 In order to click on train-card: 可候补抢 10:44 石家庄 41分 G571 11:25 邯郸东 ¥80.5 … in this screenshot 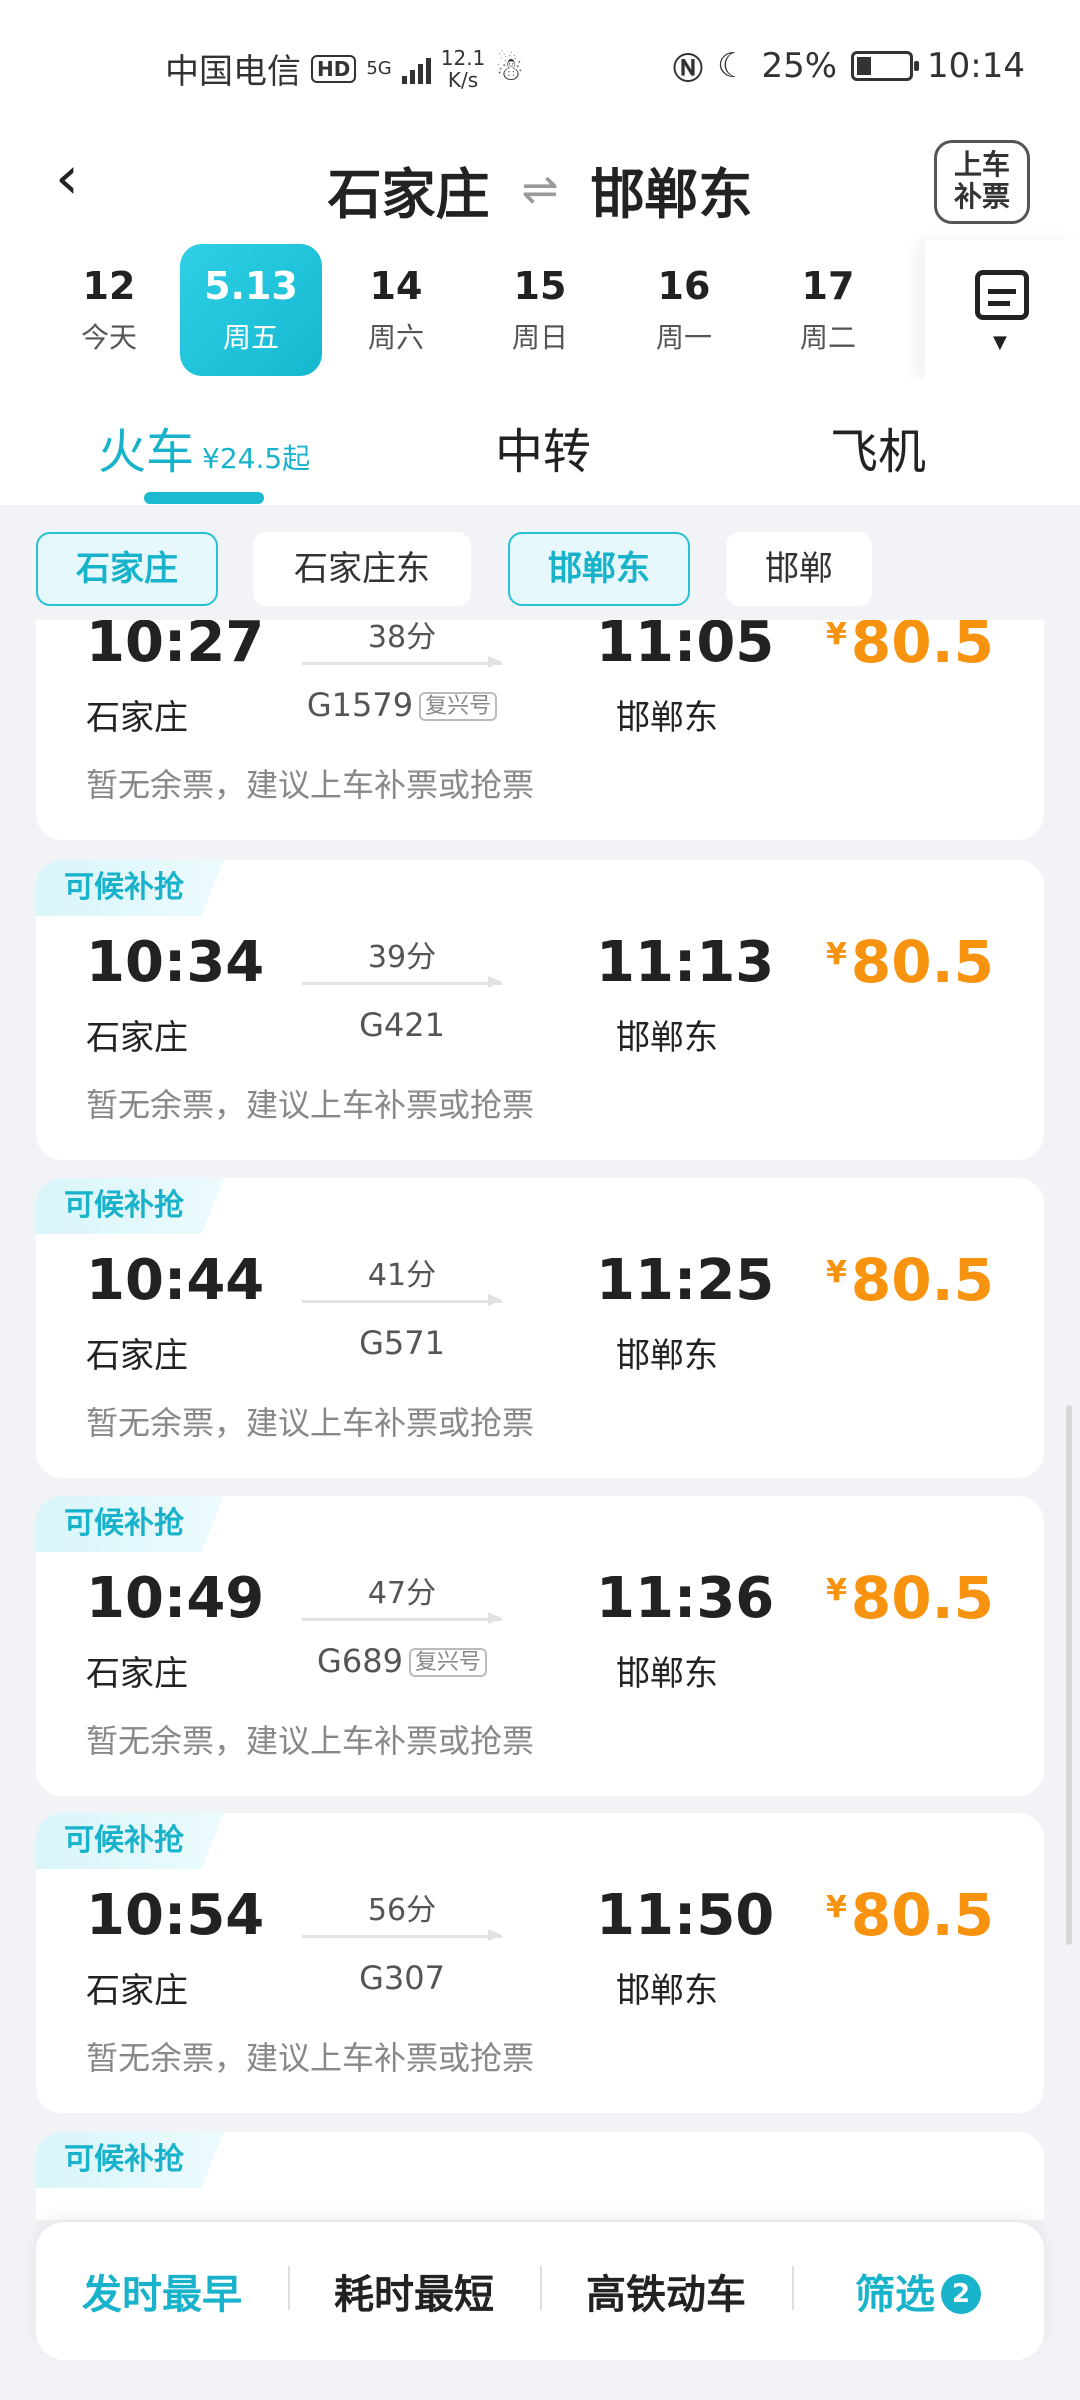, I will do `click(540, 1328)`.